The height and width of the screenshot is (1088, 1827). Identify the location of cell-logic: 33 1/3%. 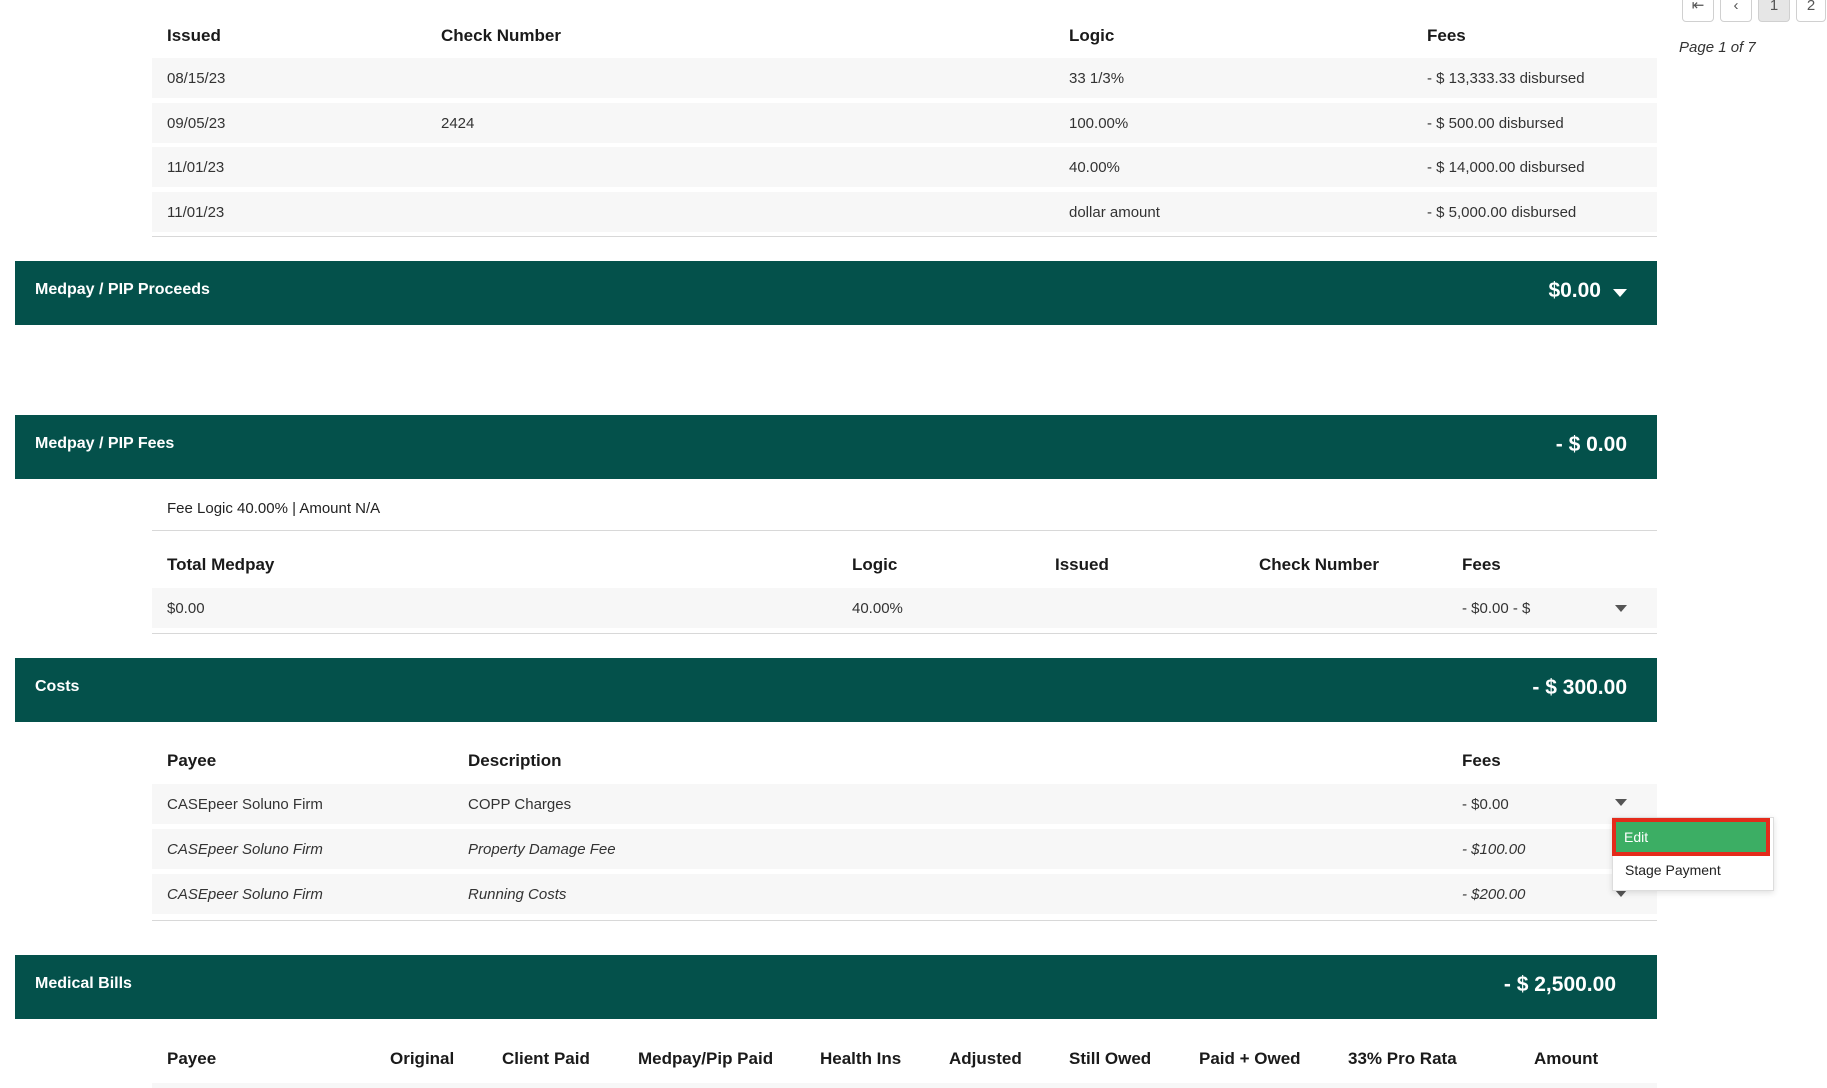
(1097, 78).